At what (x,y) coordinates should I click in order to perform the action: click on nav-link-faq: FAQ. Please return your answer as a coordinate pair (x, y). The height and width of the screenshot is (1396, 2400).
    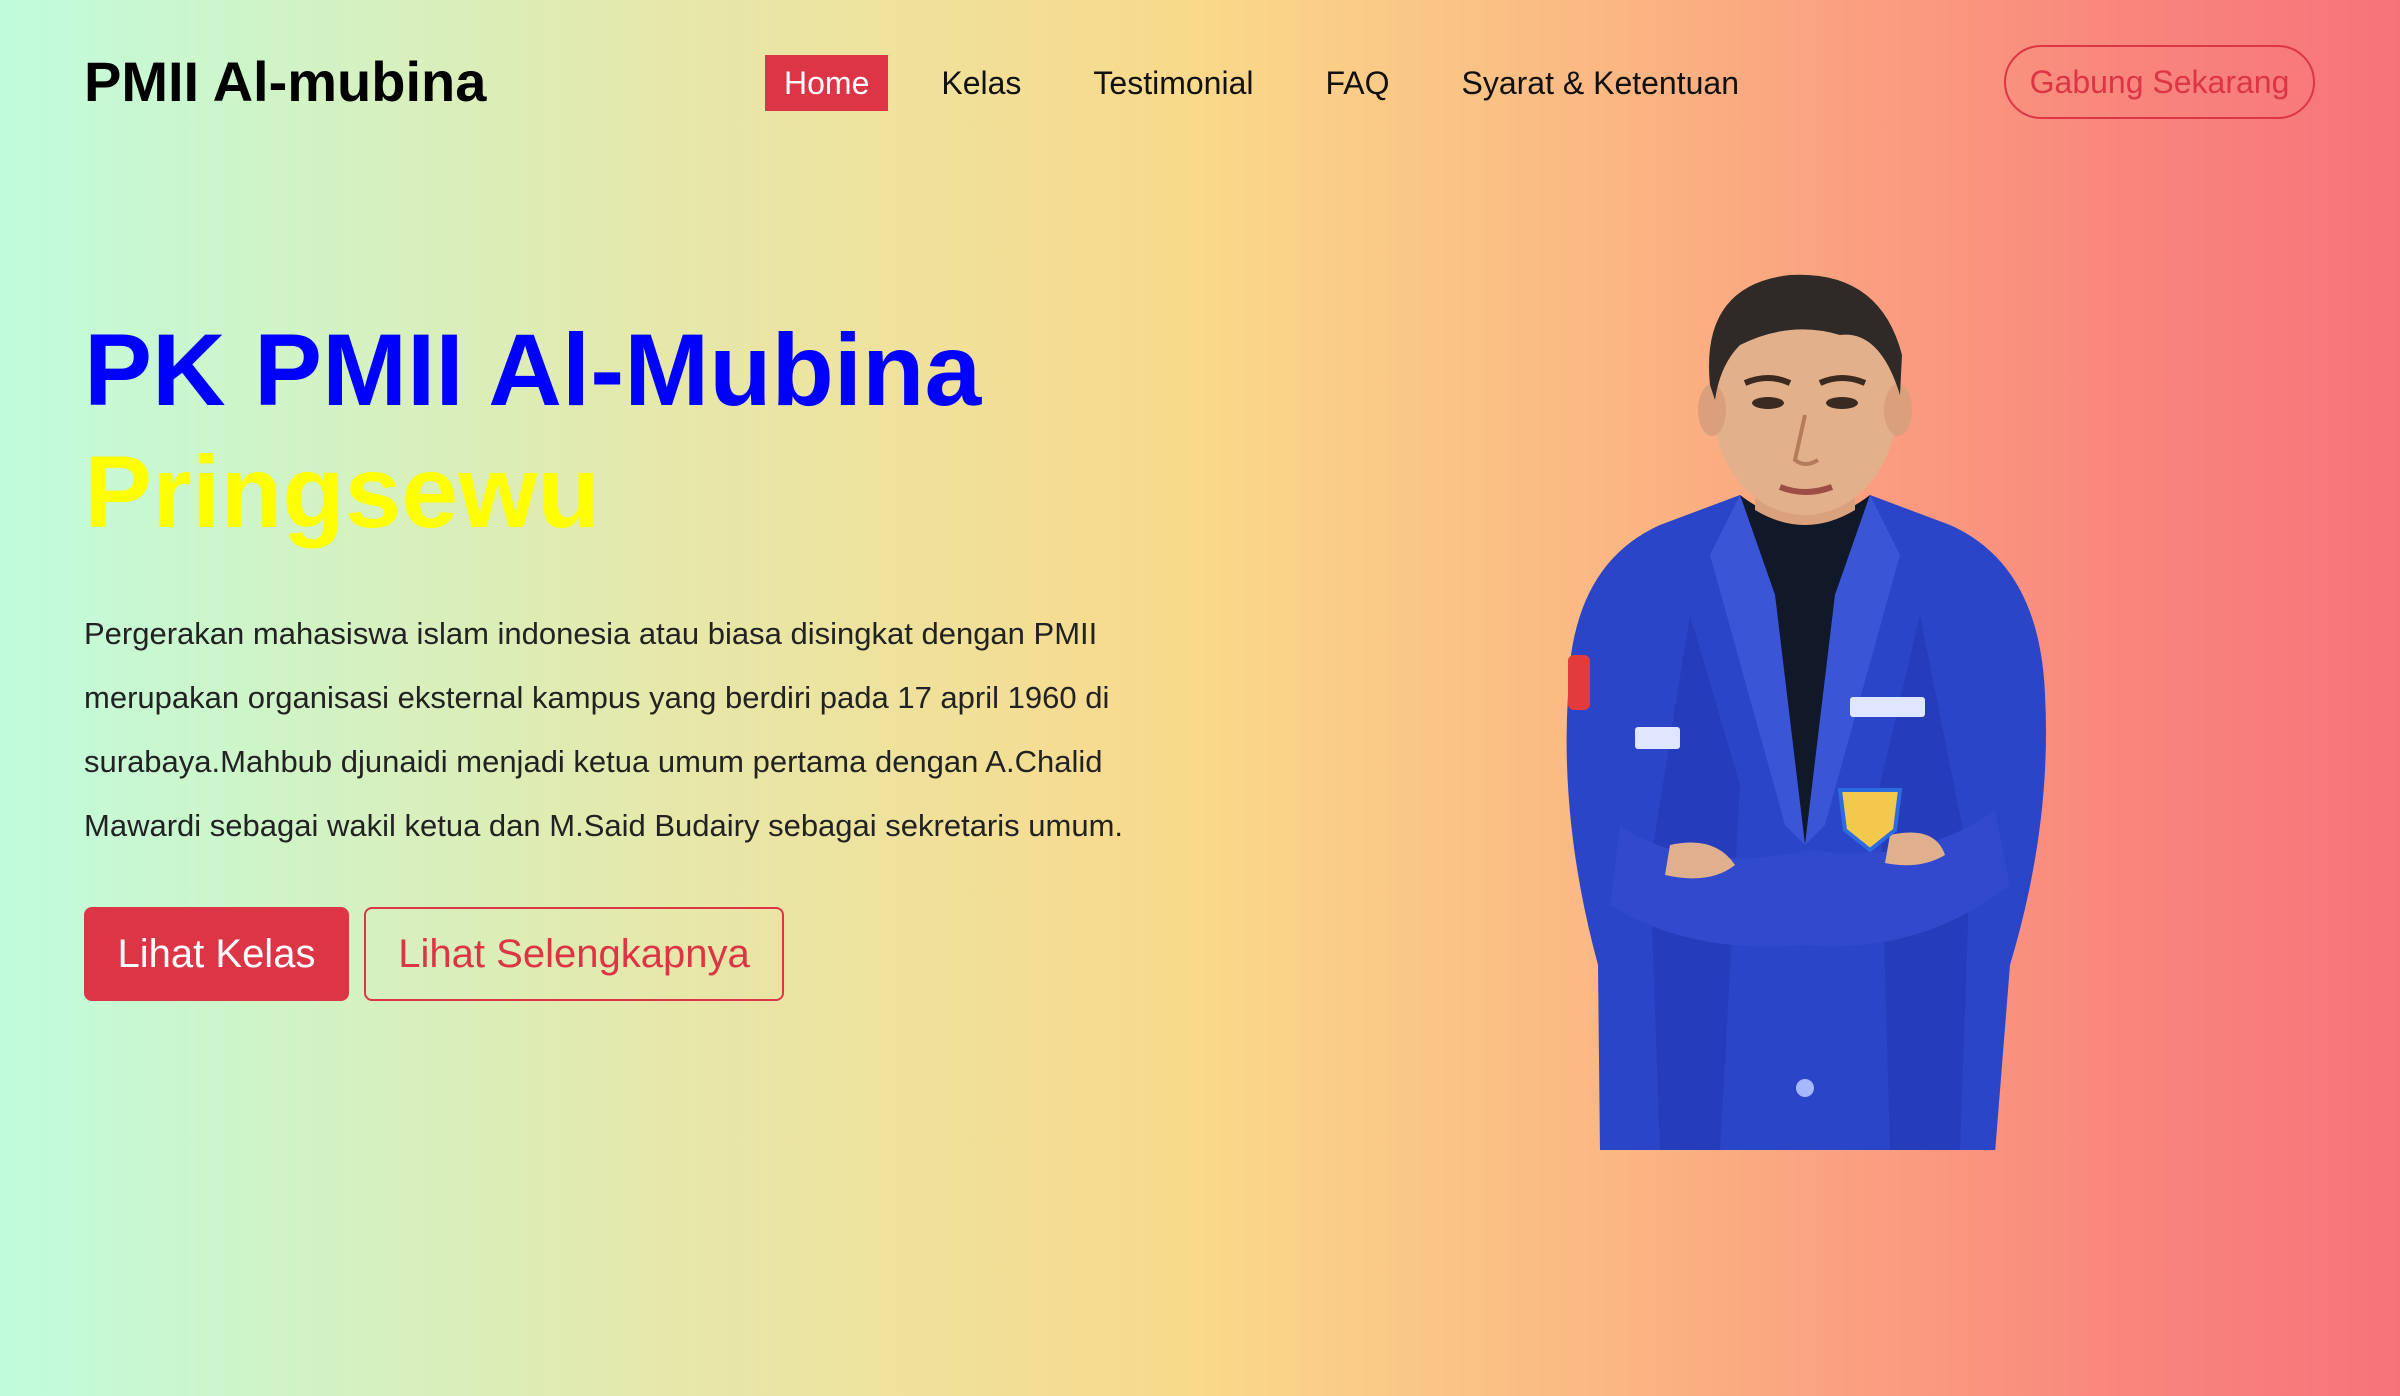
    Looking at the image, I should click on (1357, 83).